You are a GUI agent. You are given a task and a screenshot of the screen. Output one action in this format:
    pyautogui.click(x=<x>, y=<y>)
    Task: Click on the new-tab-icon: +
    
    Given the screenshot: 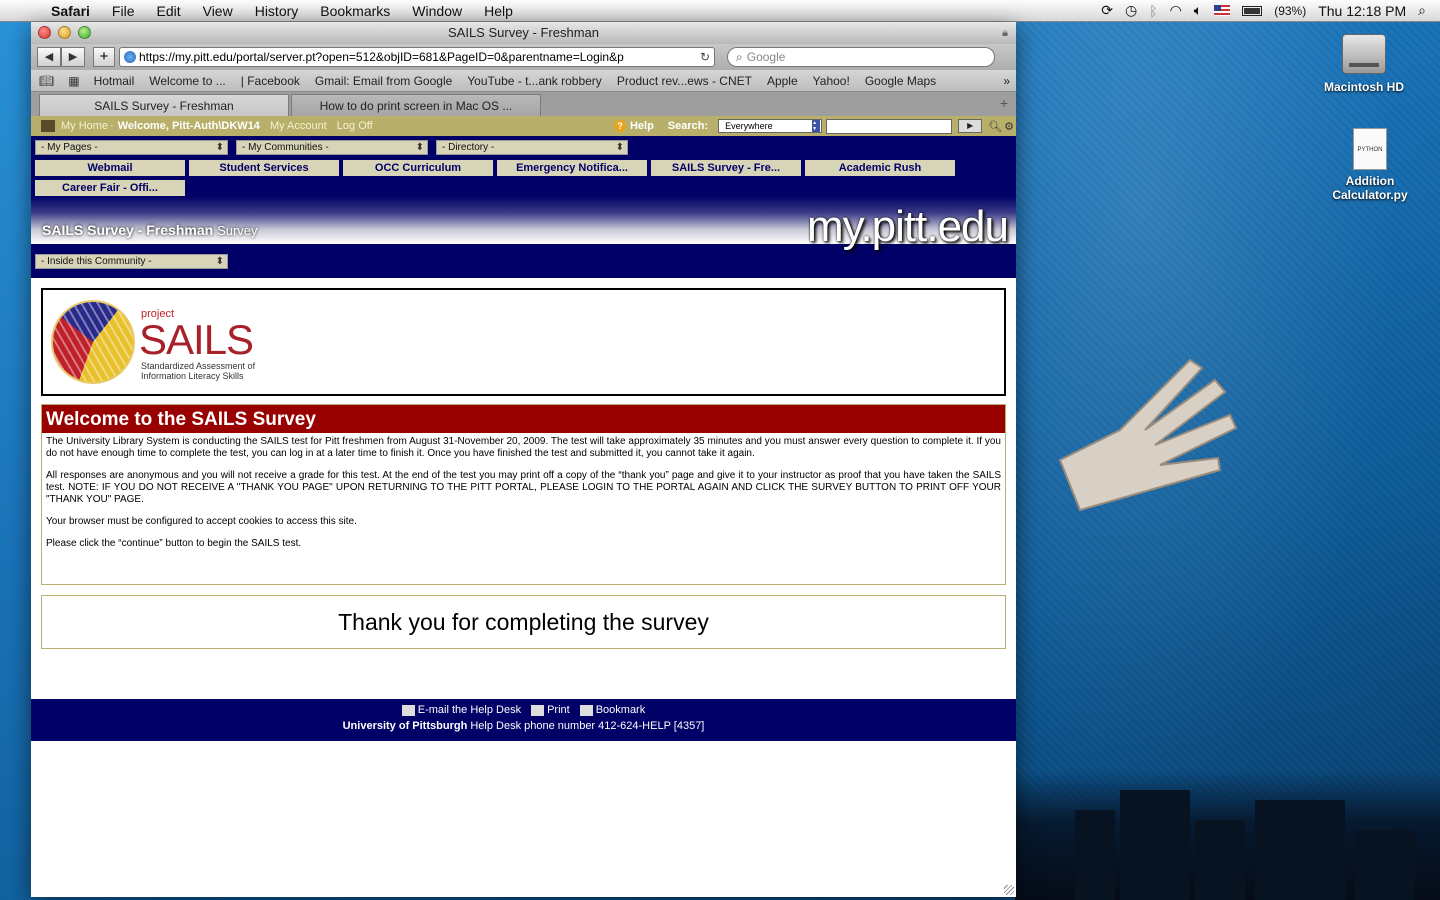 What is the action you would take?
    pyautogui.click(x=1004, y=103)
    